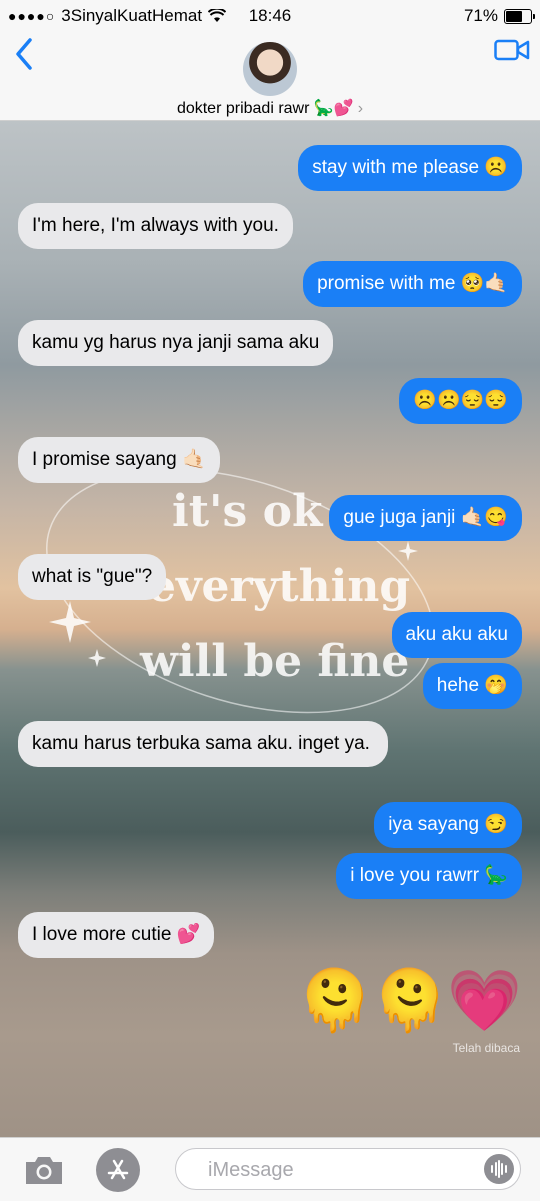 The height and width of the screenshot is (1201, 540). I want to click on imessage-field, so click(348, 1169).